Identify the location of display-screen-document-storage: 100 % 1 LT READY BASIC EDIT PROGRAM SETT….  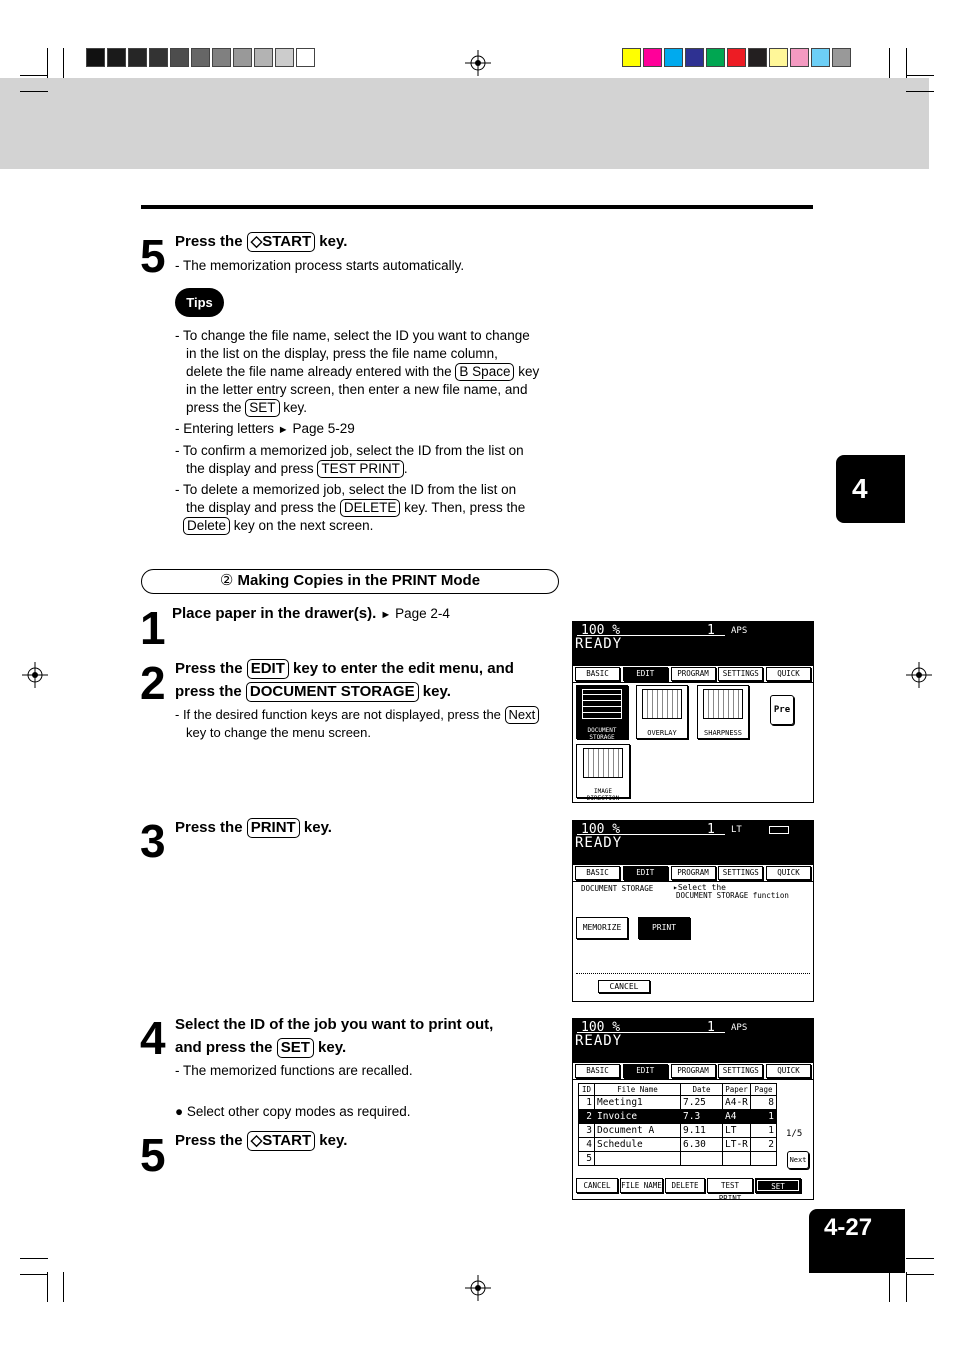
(693, 911).